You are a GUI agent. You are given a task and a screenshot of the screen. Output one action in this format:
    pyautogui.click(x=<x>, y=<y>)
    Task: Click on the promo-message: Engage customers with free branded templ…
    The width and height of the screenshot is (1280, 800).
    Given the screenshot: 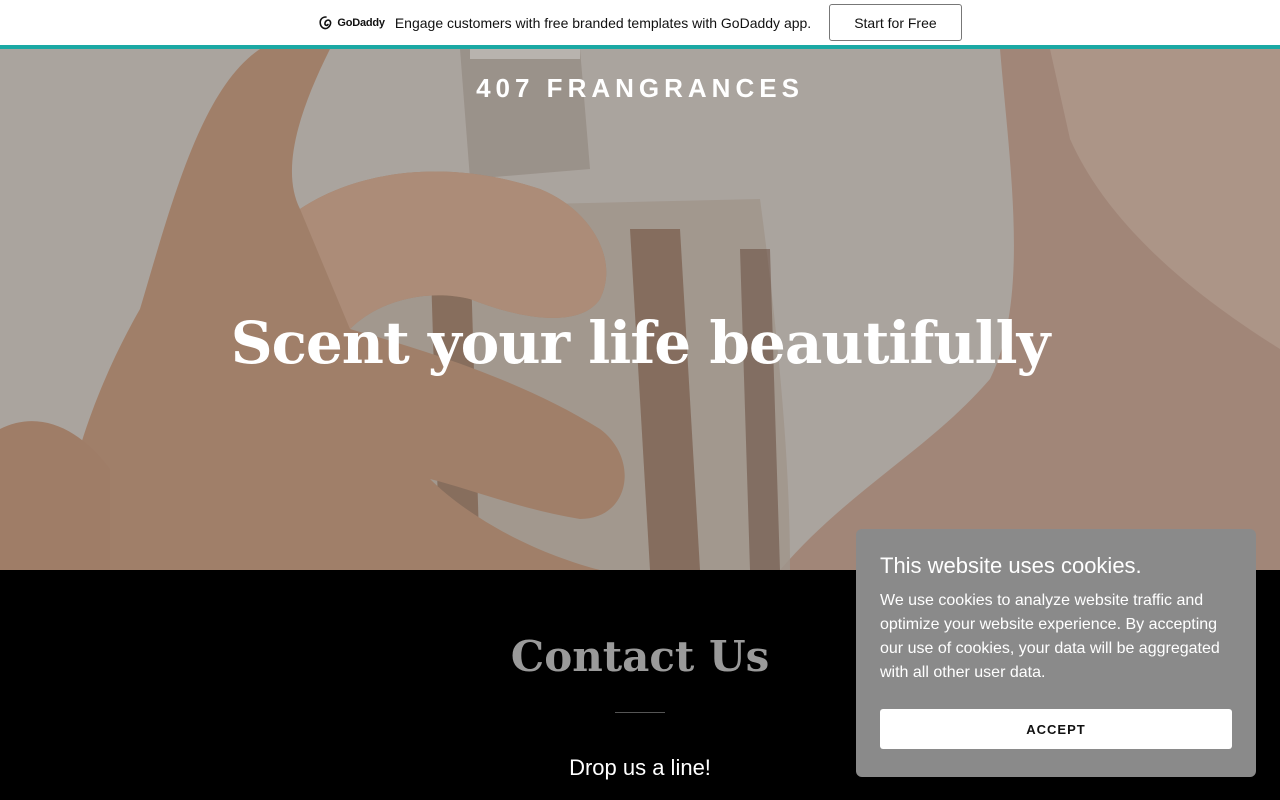 What is the action you would take?
    pyautogui.click(x=603, y=22)
    